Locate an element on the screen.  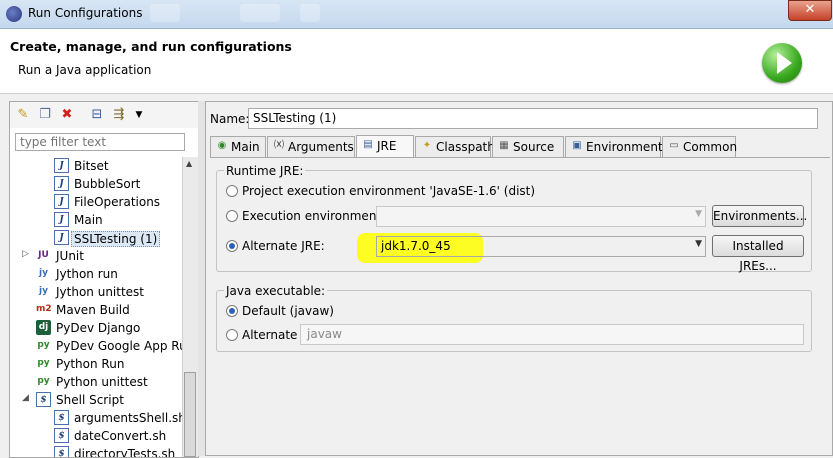
tab-label: JRE is located at coordinates (387, 146).